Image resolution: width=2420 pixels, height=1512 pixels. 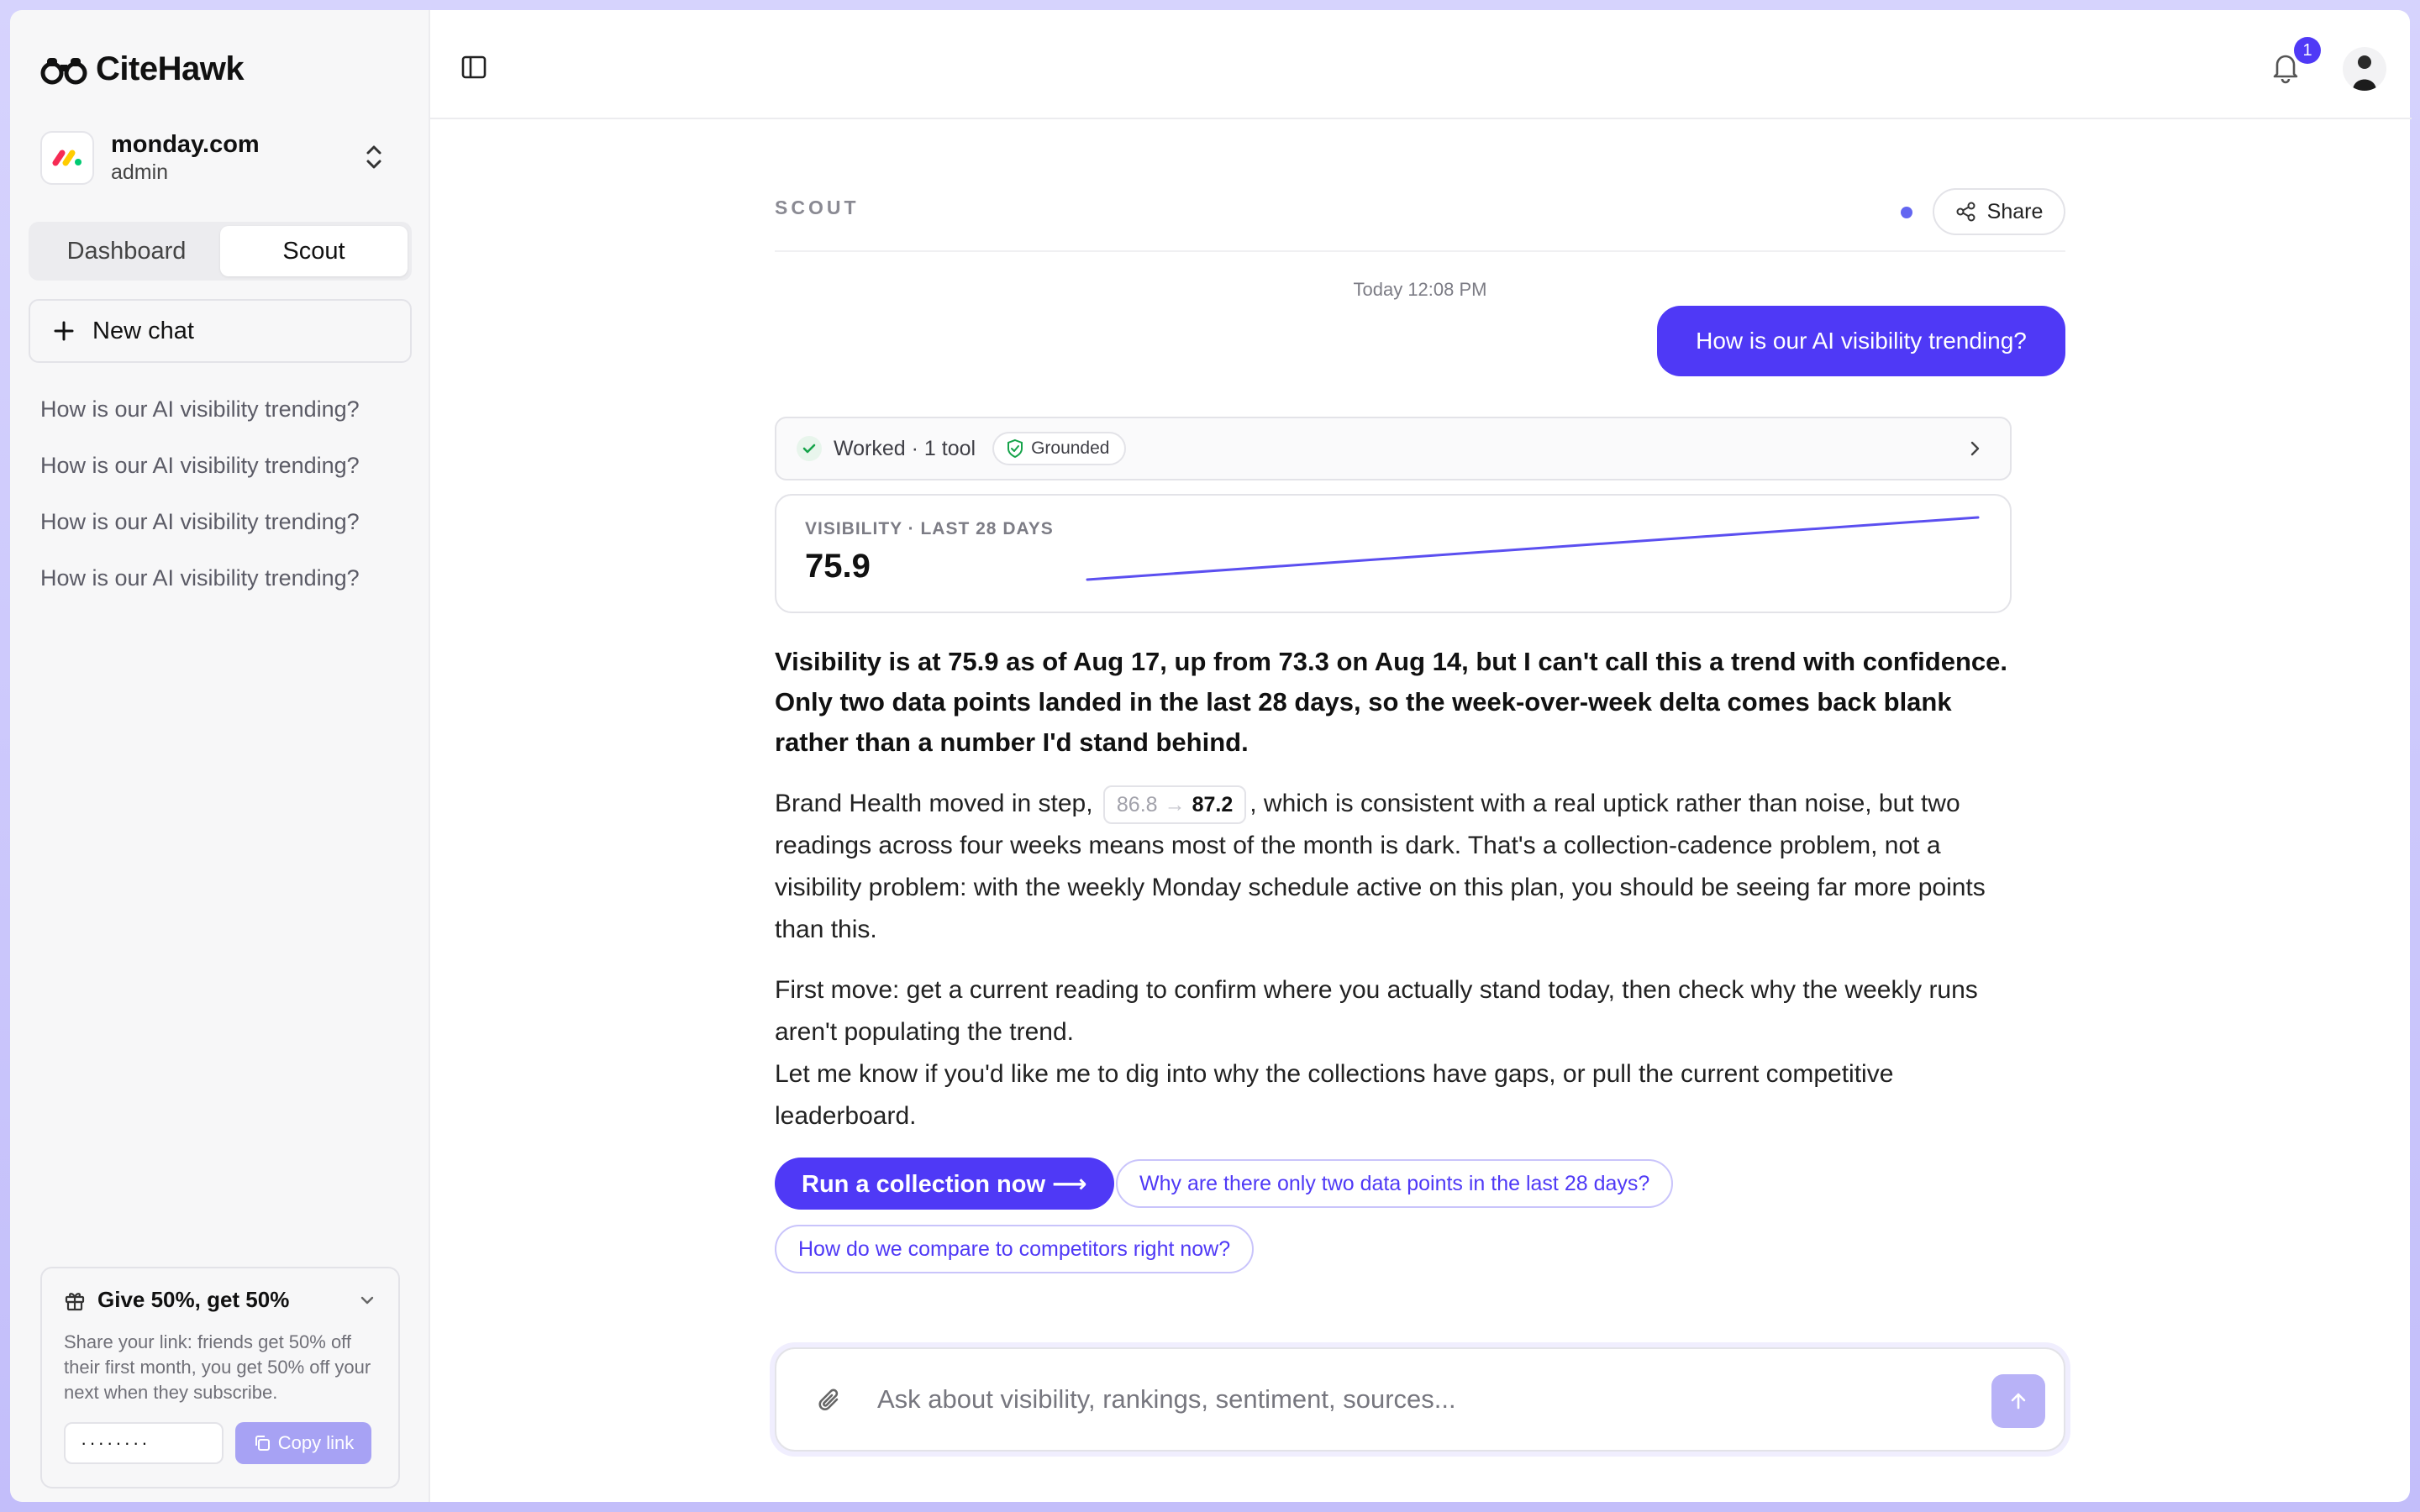 I want to click on grounded-badge: Grounded, so click(x=1059, y=448).